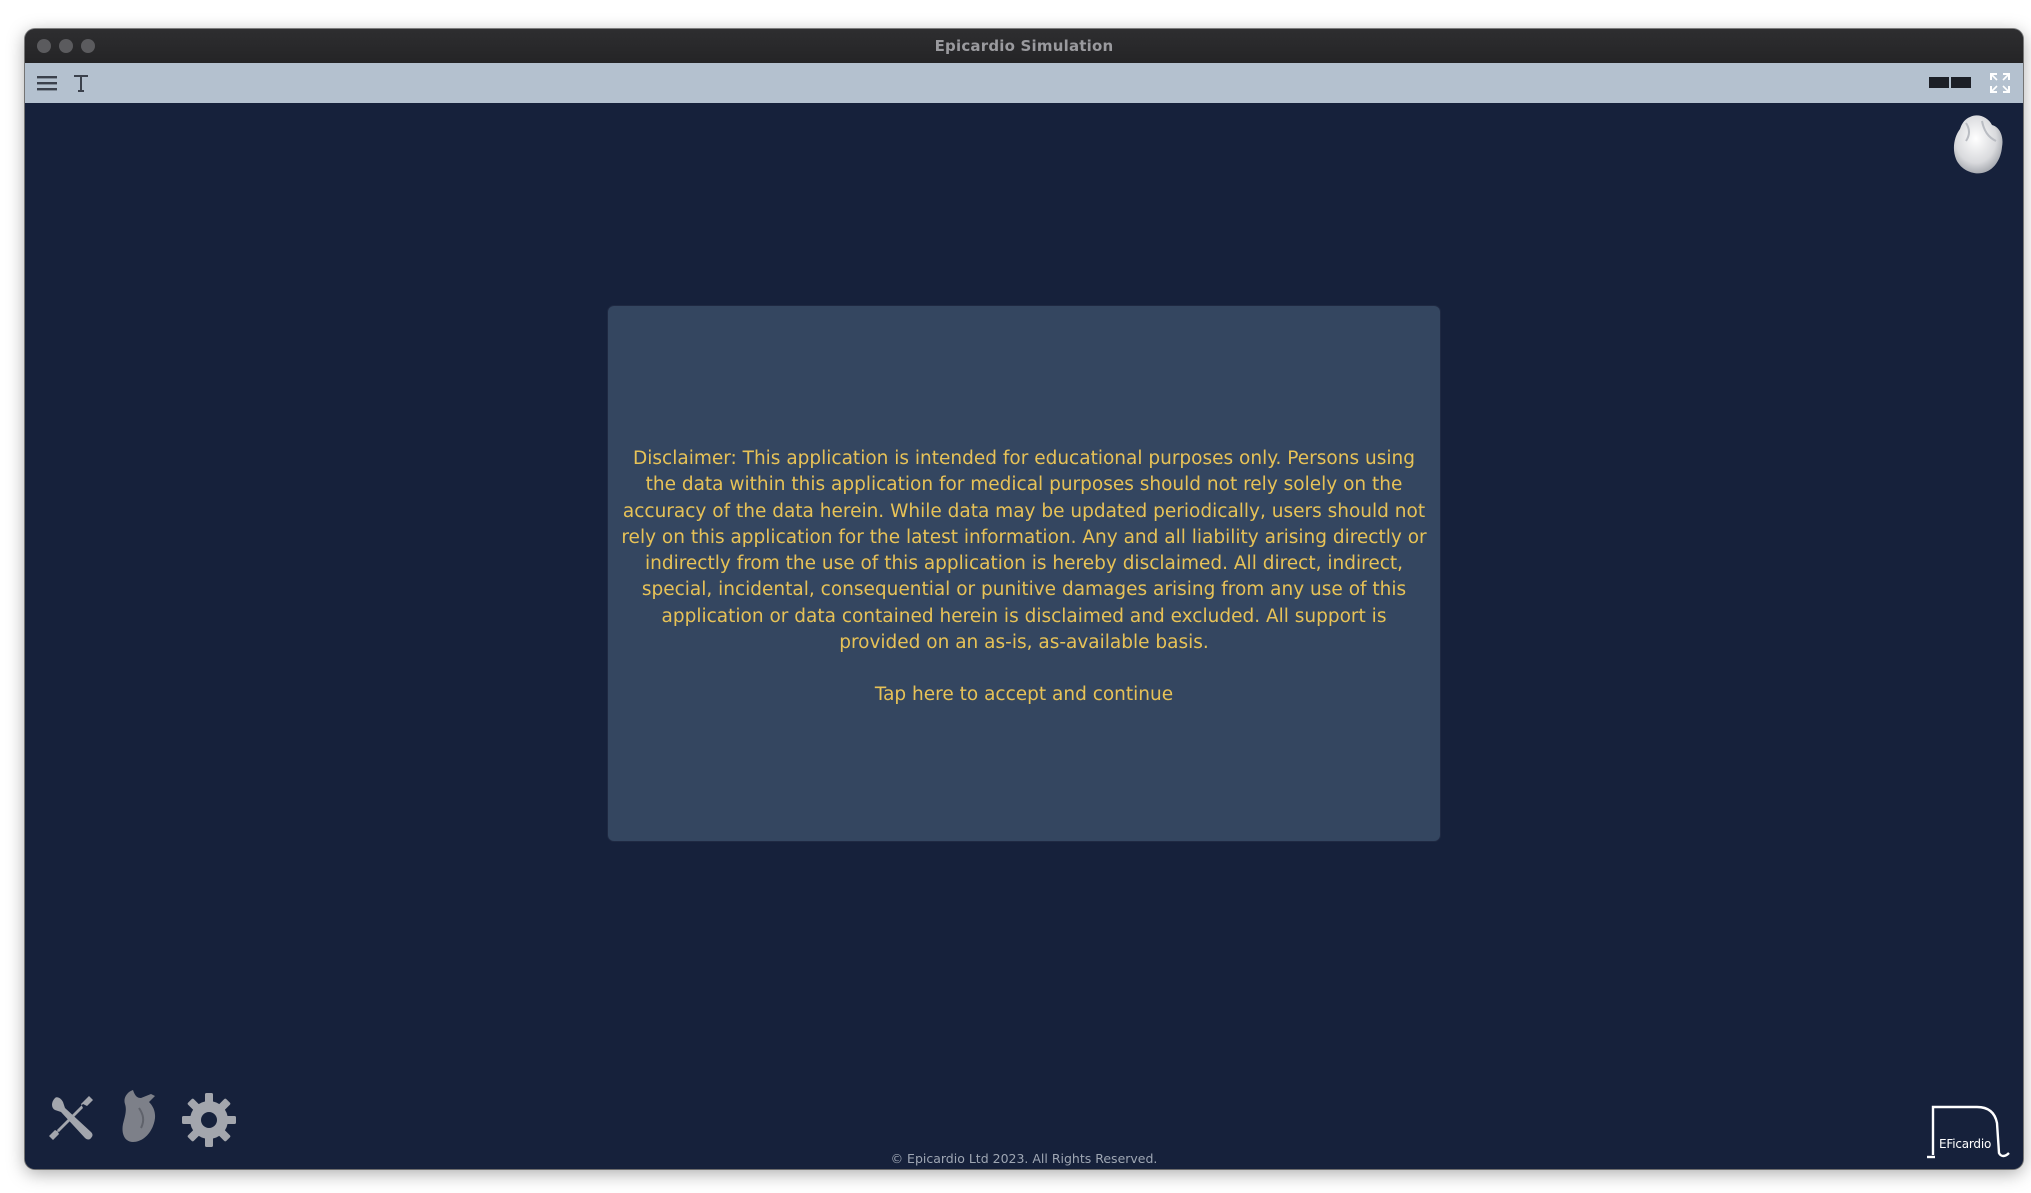 The image size is (2031, 1193). I want to click on window-title: Epicardio Simulation, so click(1024, 46).